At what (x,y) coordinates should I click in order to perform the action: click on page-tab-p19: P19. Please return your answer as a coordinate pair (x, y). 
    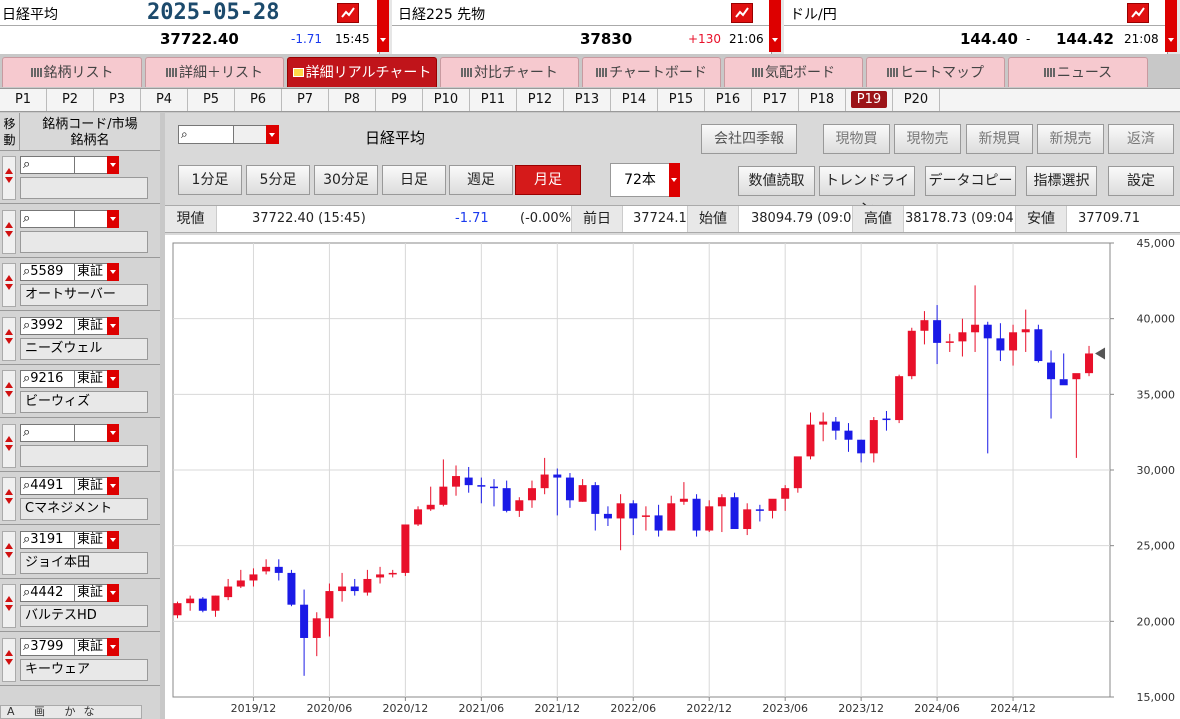
    Looking at the image, I should click on (869, 100).